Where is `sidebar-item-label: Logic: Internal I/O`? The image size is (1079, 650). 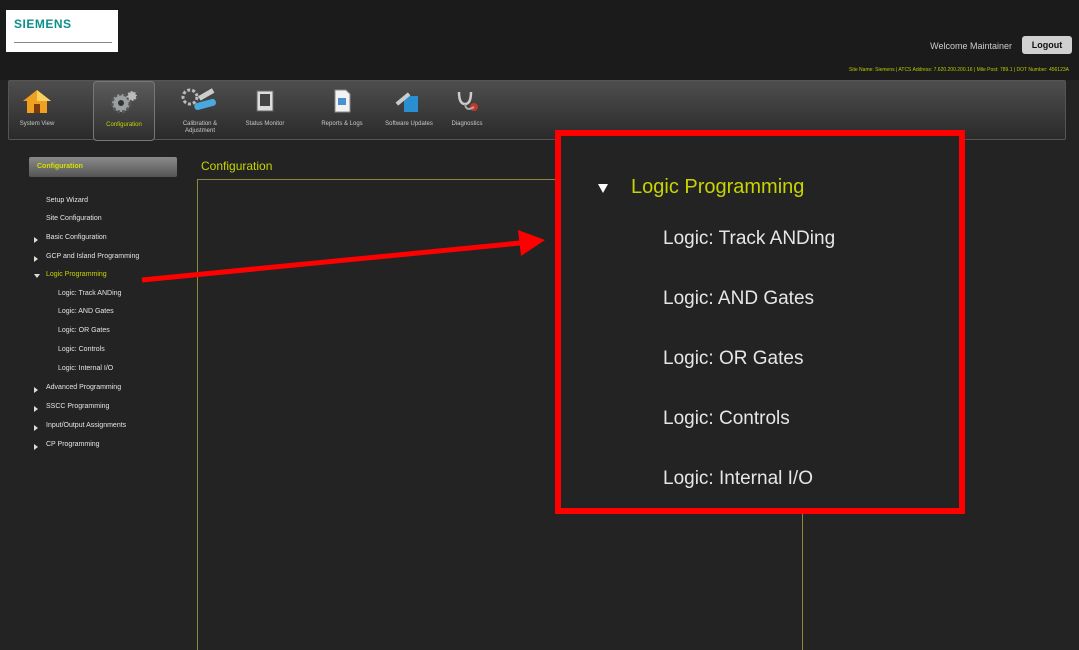
sidebar-item-label: Logic: Internal I/O is located at coordinates (86, 368).